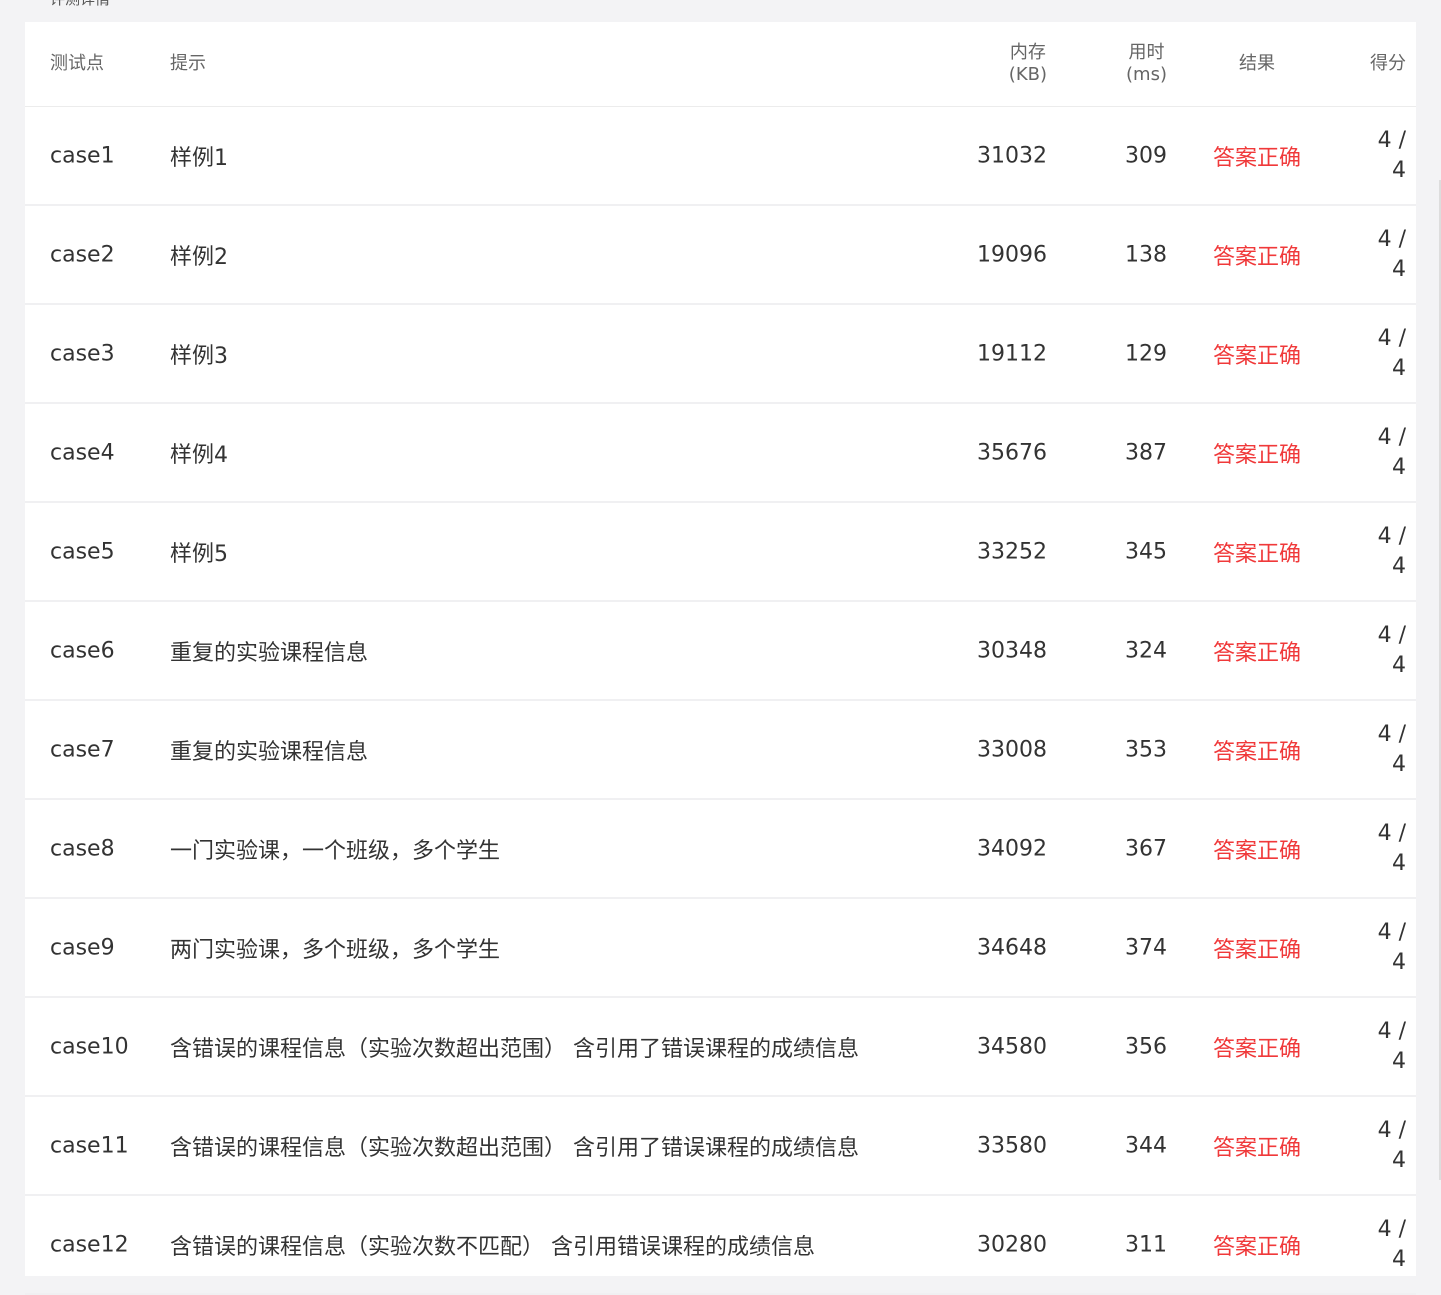 The width and height of the screenshot is (1441, 1295). I want to click on case-time: 344, so click(1146, 1145).